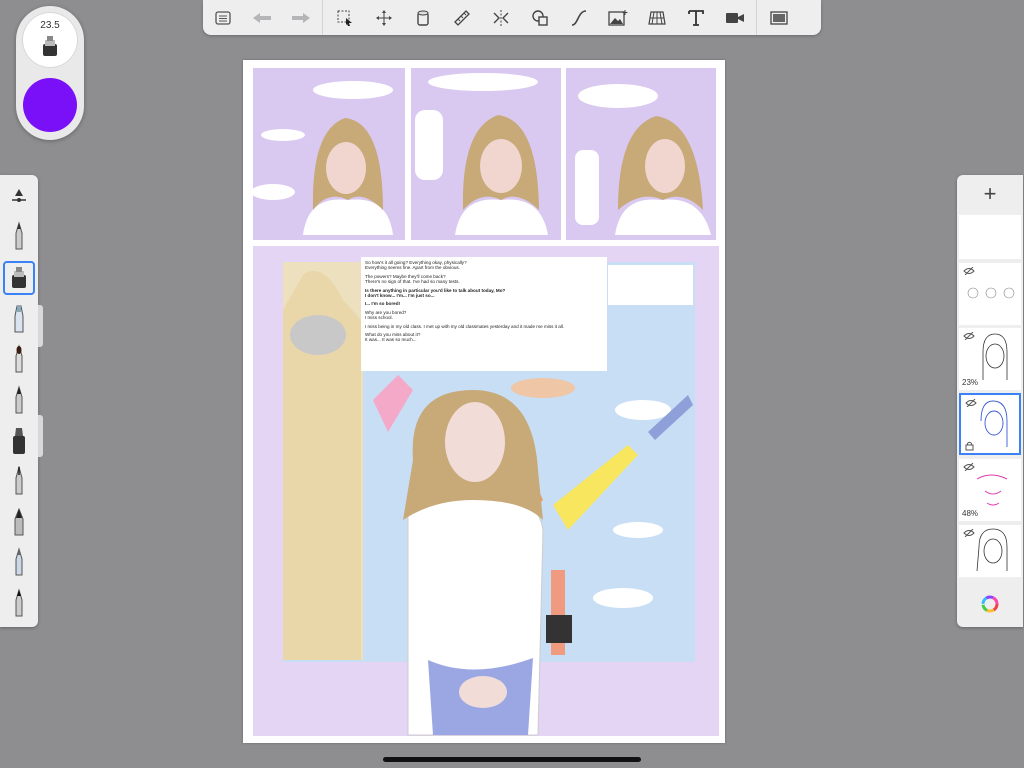 Image resolution: width=1024 pixels, height=768 pixels. What do you see at coordinates (261, 17) in the screenshot?
I see `undo-icon` at bounding box center [261, 17].